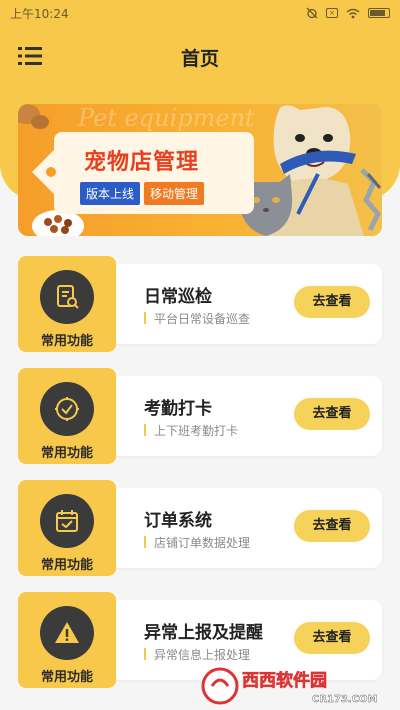 Image resolution: width=400 pixels, height=710 pixels. I want to click on banner-badge-launch: 版本上线, so click(110, 193).